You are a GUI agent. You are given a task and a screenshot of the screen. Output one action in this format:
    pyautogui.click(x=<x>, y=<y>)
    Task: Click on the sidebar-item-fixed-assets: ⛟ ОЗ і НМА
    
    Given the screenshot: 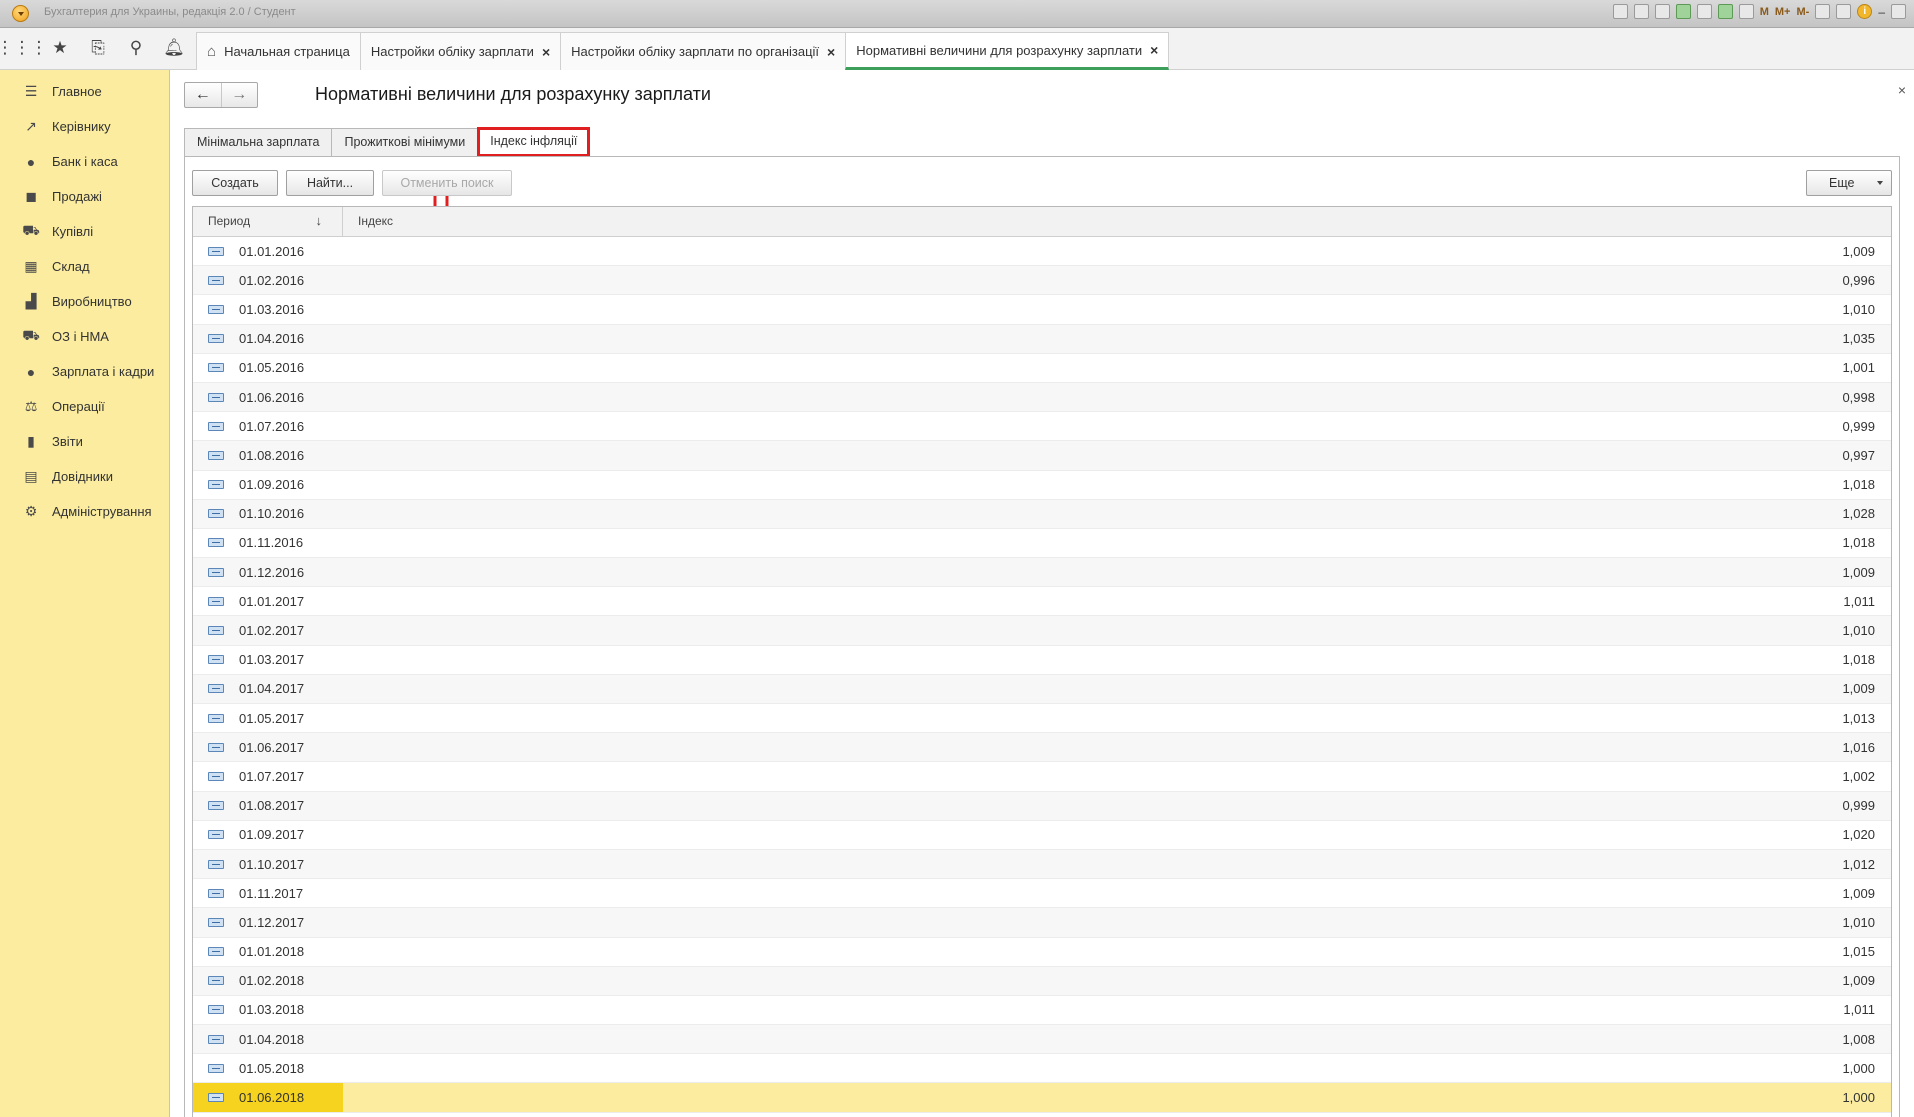 What is the action you would take?
    pyautogui.click(x=84, y=336)
    